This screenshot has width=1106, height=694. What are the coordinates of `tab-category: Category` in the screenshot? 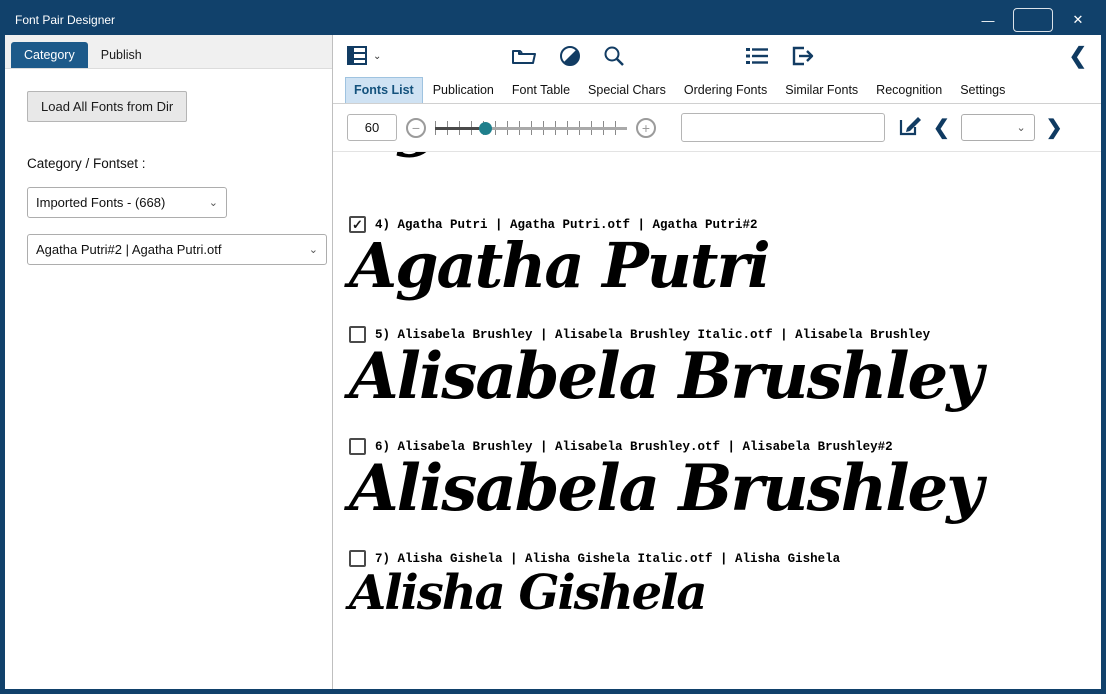 It's located at (49, 55).